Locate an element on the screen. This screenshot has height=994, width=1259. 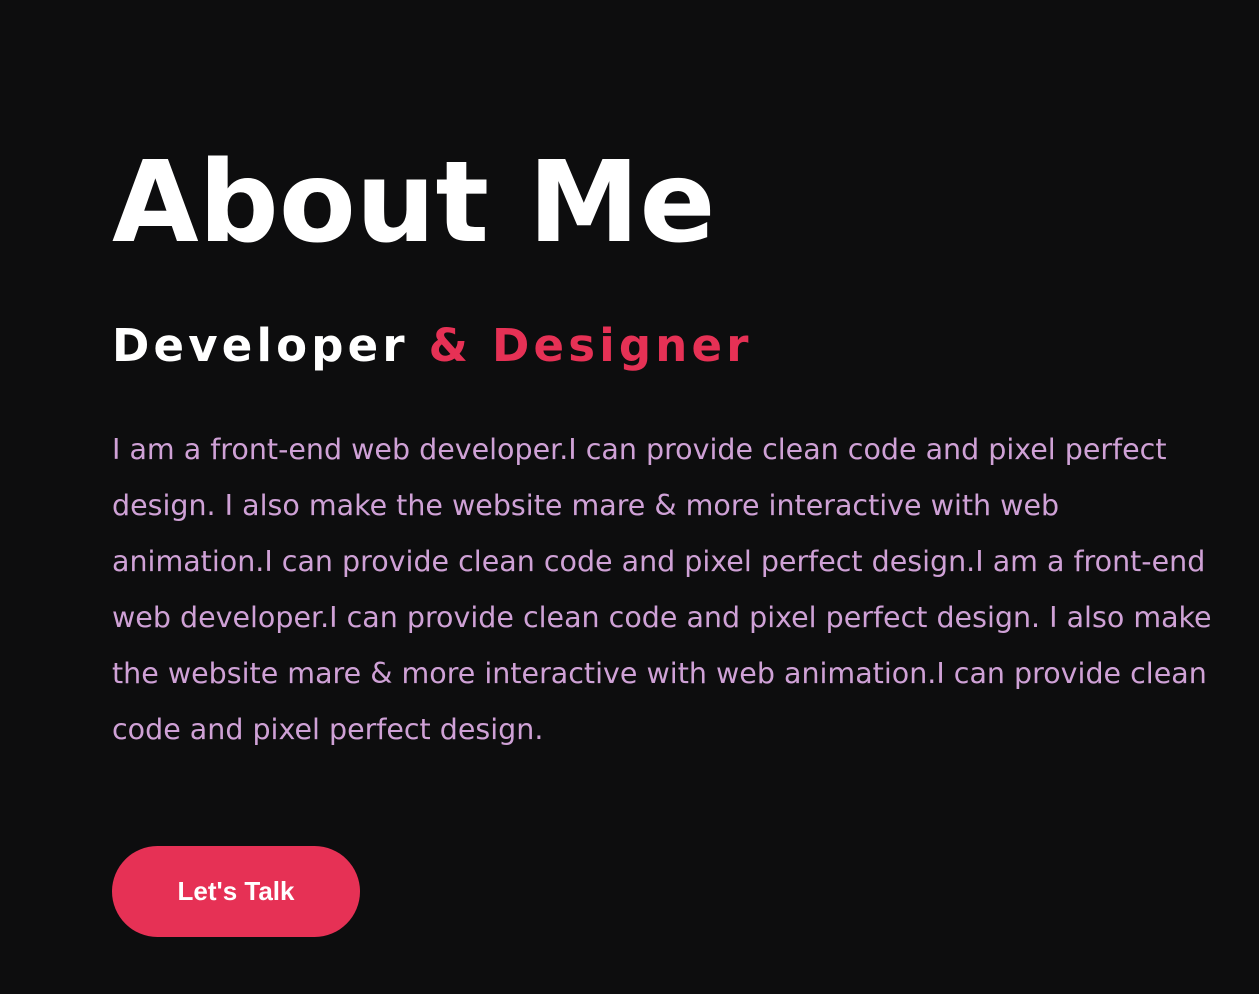
page-title: About Me is located at coordinates (414, 203).